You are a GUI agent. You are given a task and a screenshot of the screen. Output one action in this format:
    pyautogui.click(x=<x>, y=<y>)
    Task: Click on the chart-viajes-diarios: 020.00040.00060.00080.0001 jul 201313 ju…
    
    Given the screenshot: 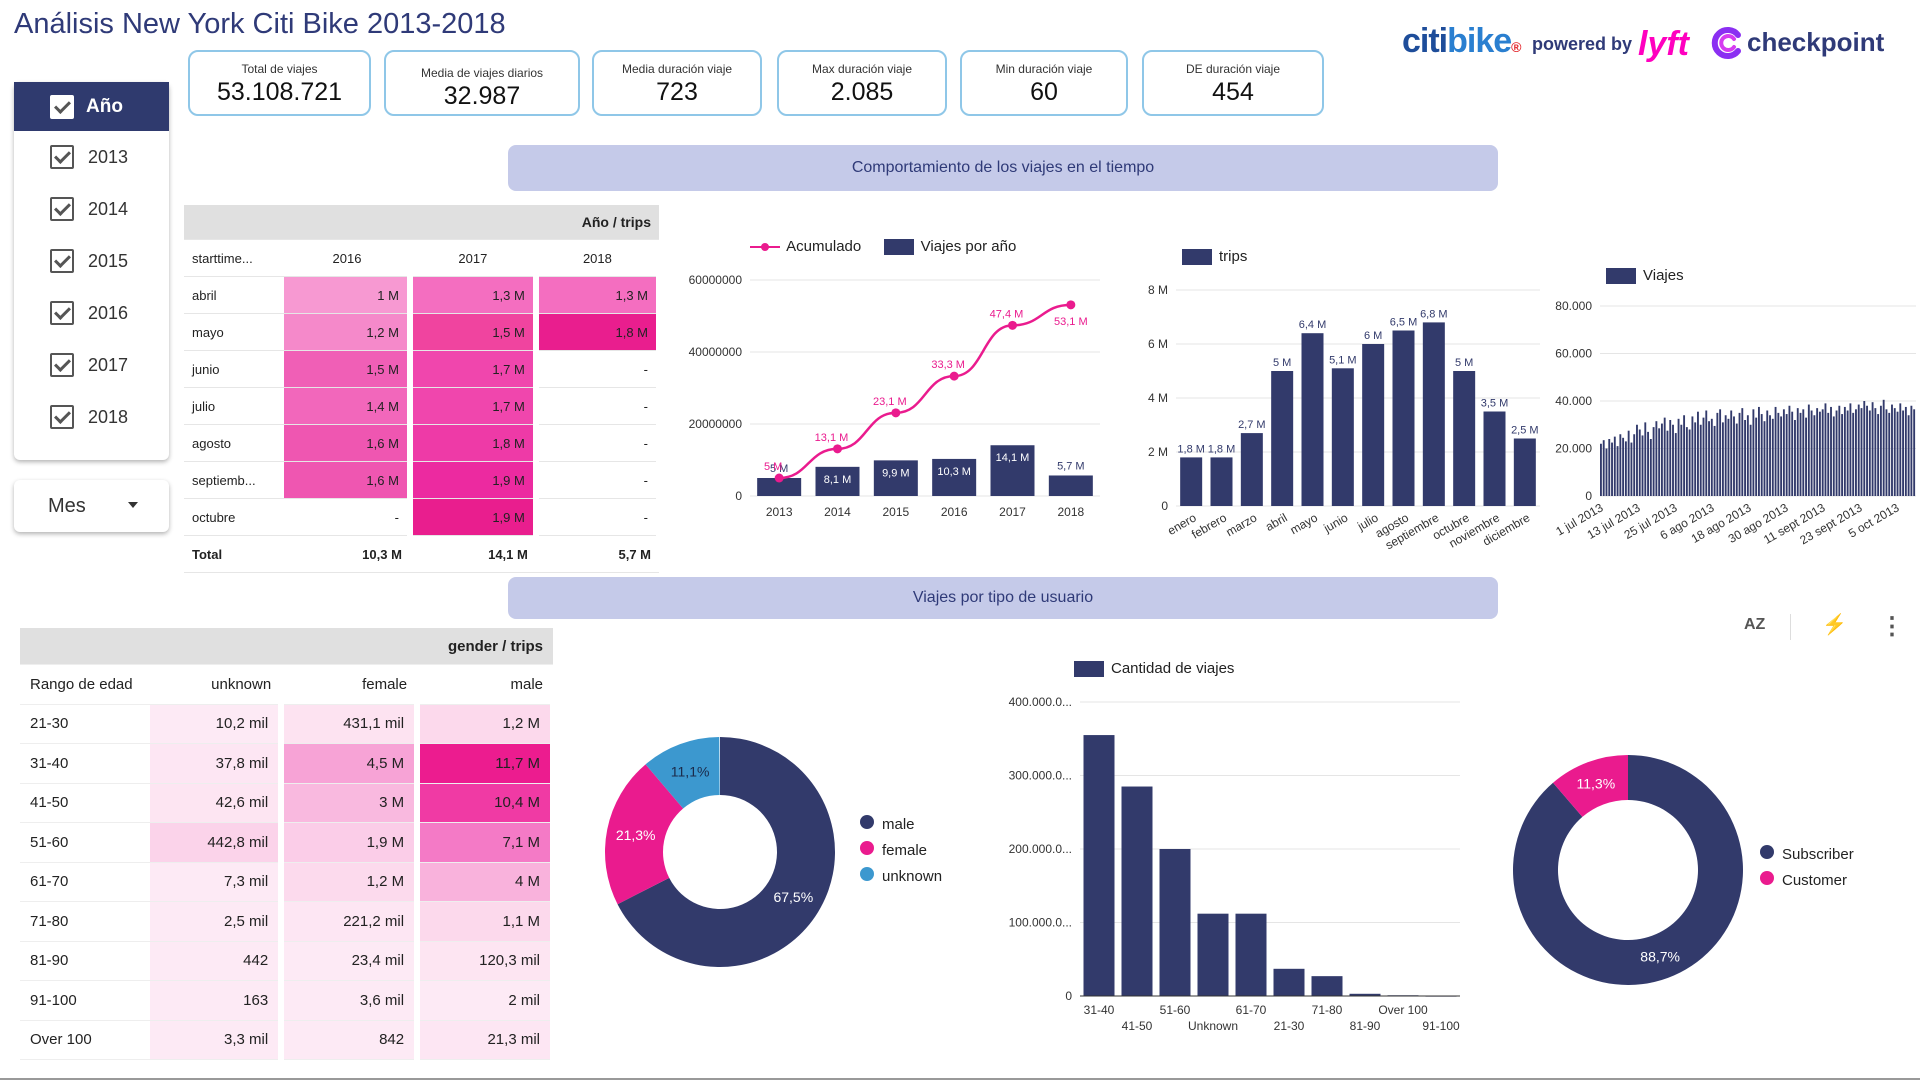 What is the action you would take?
    pyautogui.click(x=1734, y=423)
    